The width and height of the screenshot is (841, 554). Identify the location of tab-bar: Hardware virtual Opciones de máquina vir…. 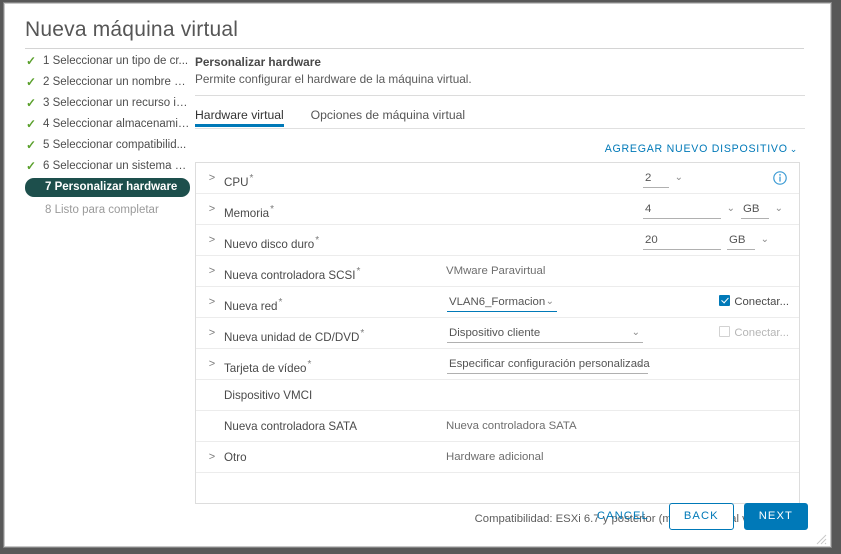
(500, 116).